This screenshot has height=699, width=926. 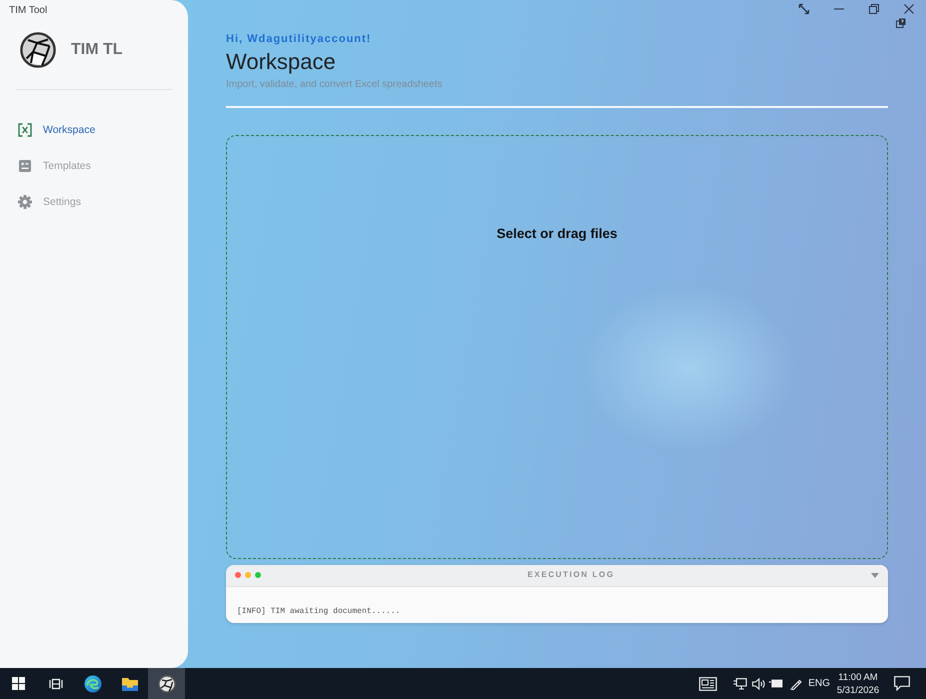 I want to click on resize-arrow-icon, so click(x=804, y=9).